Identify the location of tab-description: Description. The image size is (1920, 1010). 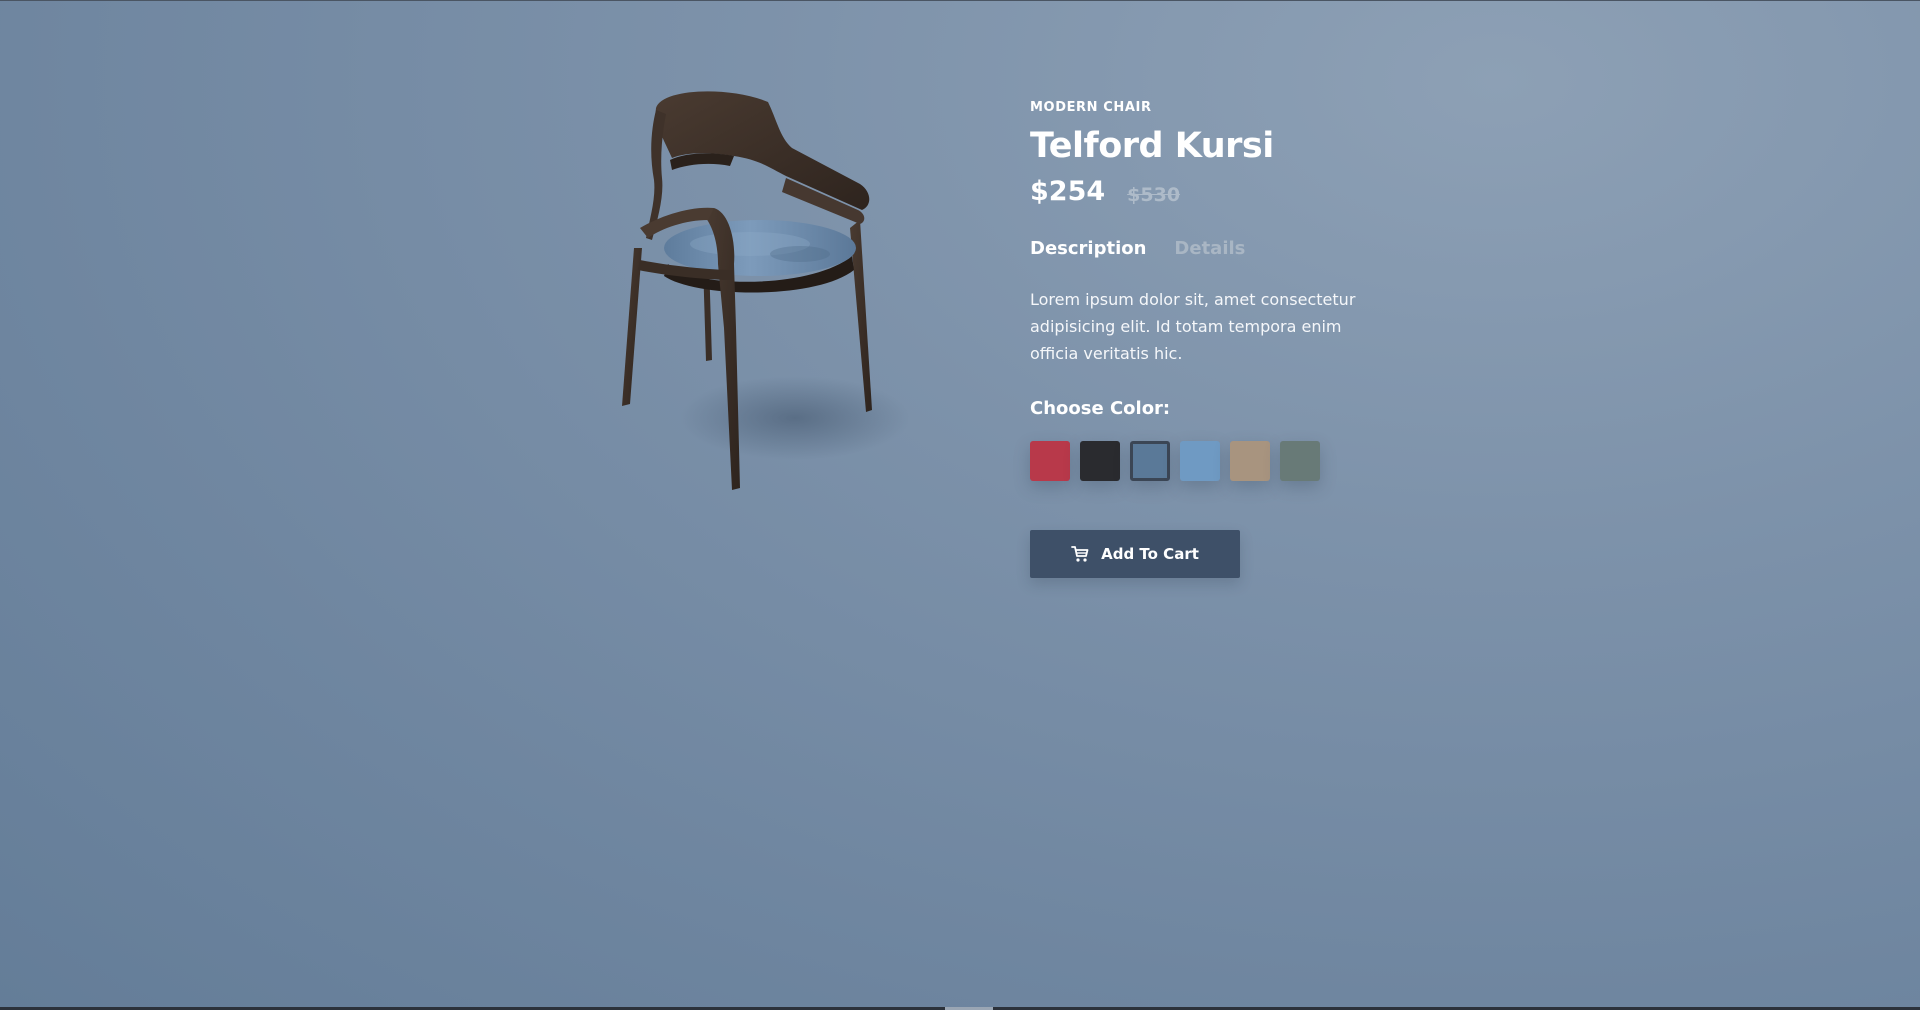
(1088, 249).